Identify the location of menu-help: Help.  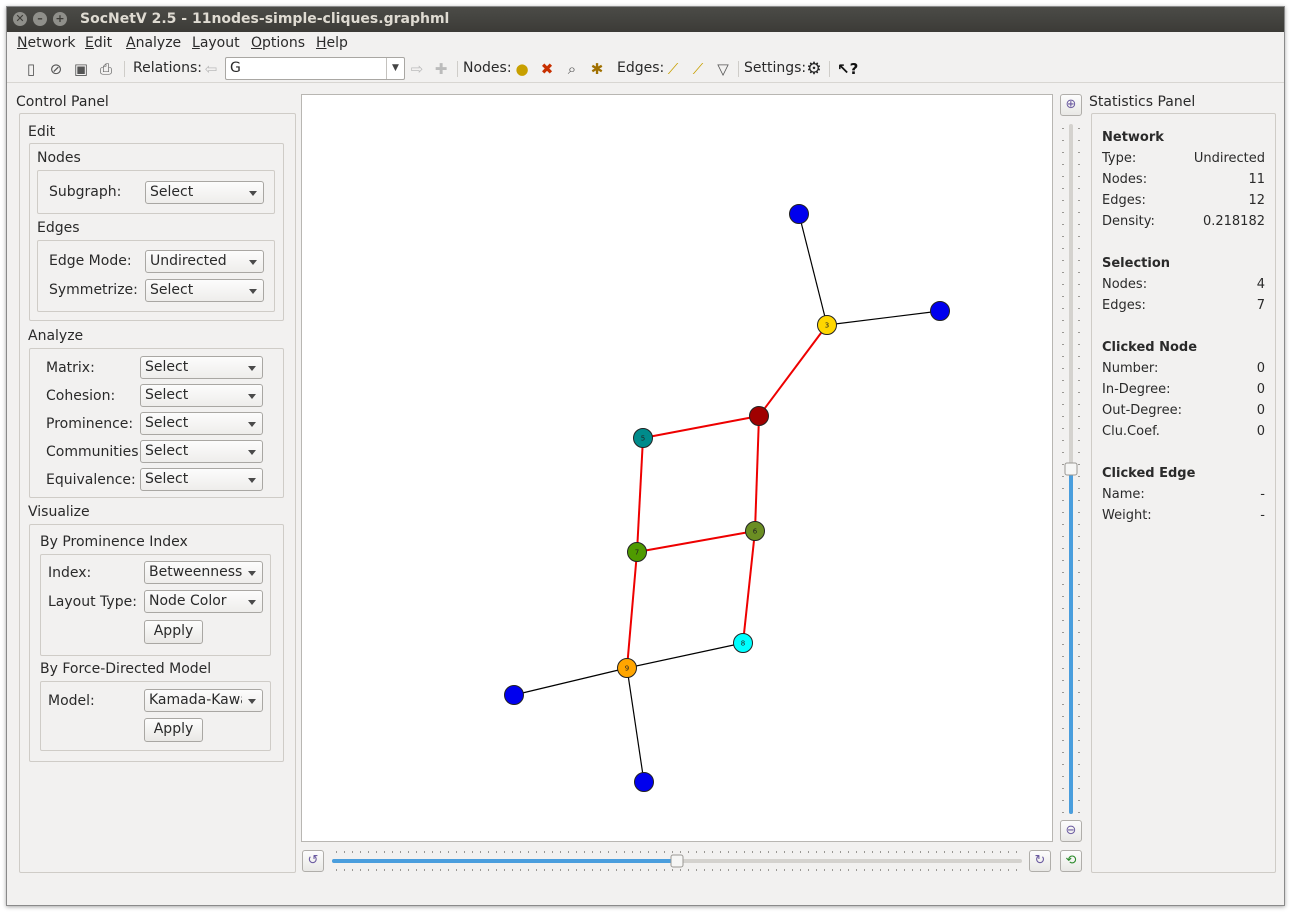
(332, 43).